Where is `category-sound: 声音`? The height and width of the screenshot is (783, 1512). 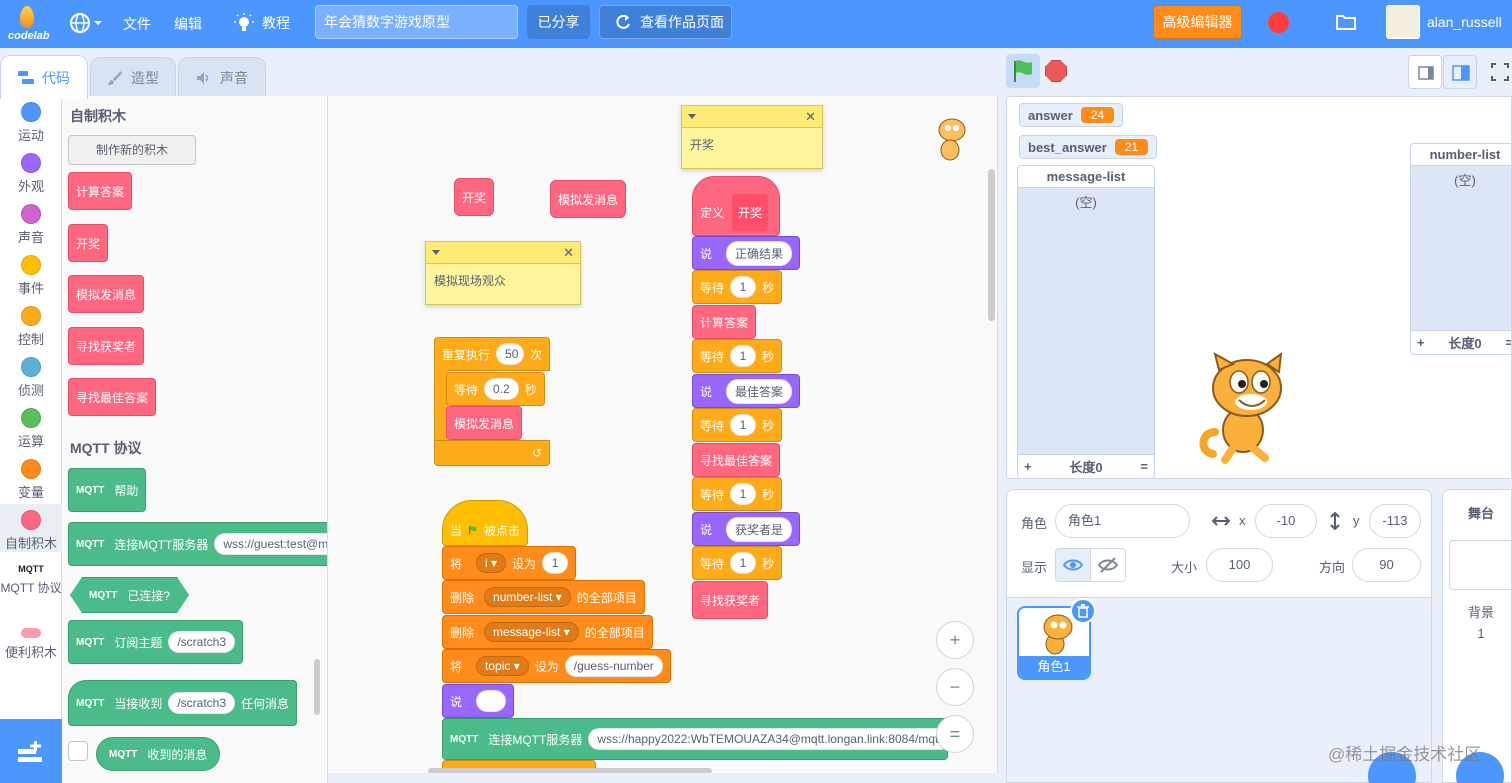
category-sound: 声音 is located at coordinates (31, 225).